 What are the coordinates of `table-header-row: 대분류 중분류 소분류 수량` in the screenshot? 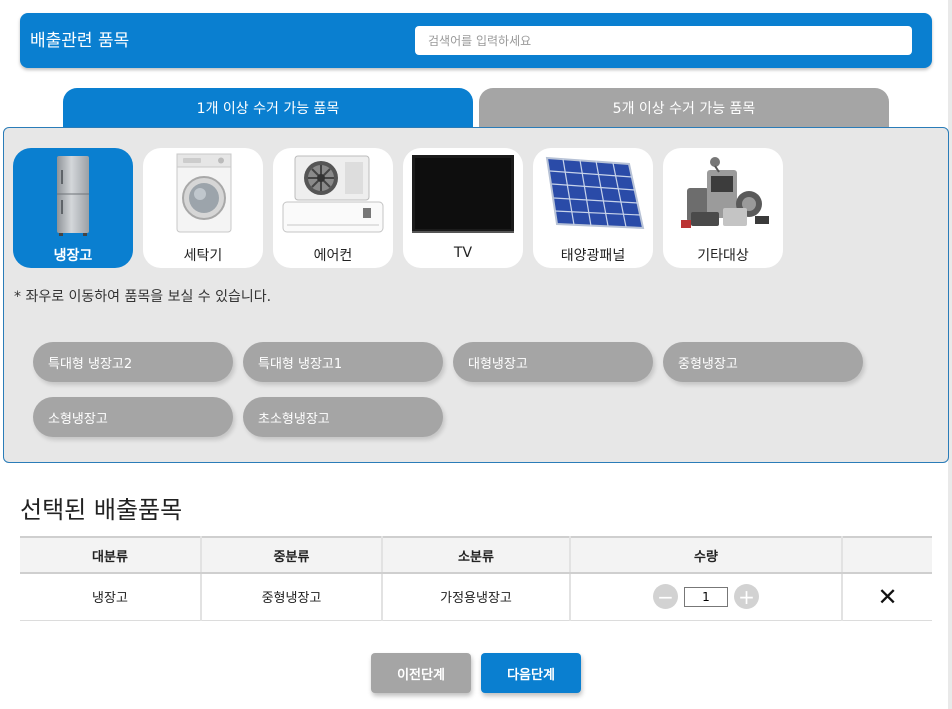 It's located at (476, 555).